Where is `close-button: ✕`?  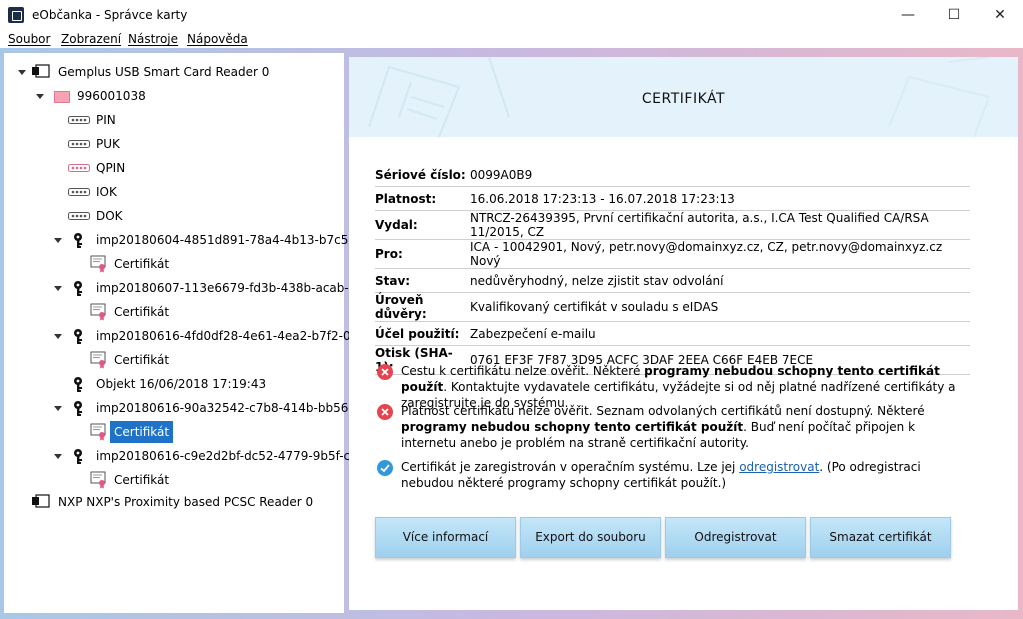
close-button: ✕ is located at coordinates (1000, 15).